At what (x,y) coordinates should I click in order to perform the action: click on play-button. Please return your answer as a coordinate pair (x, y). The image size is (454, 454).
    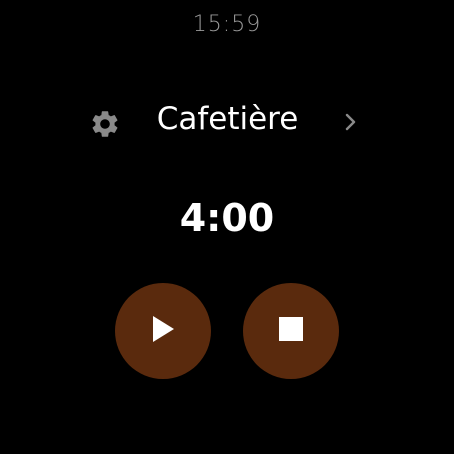
    Looking at the image, I should click on (163, 331).